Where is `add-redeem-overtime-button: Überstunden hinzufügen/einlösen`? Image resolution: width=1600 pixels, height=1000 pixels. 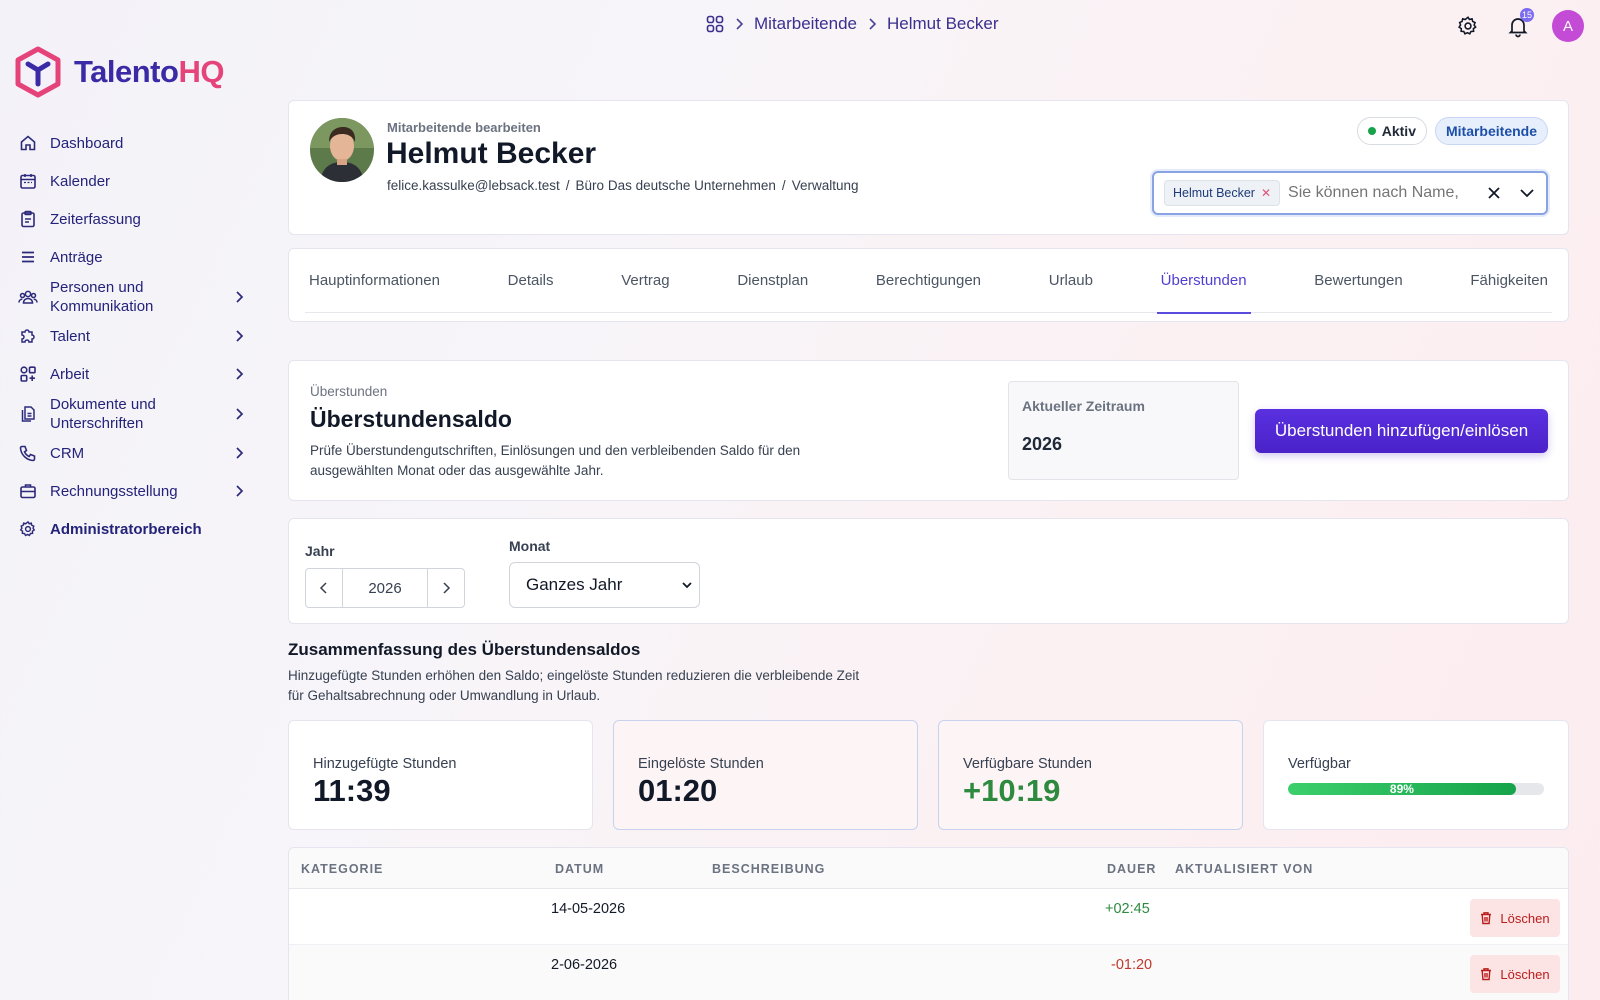
add-redeem-overtime-button: Überstunden hinzufügen/einlösen is located at coordinates (1401, 431).